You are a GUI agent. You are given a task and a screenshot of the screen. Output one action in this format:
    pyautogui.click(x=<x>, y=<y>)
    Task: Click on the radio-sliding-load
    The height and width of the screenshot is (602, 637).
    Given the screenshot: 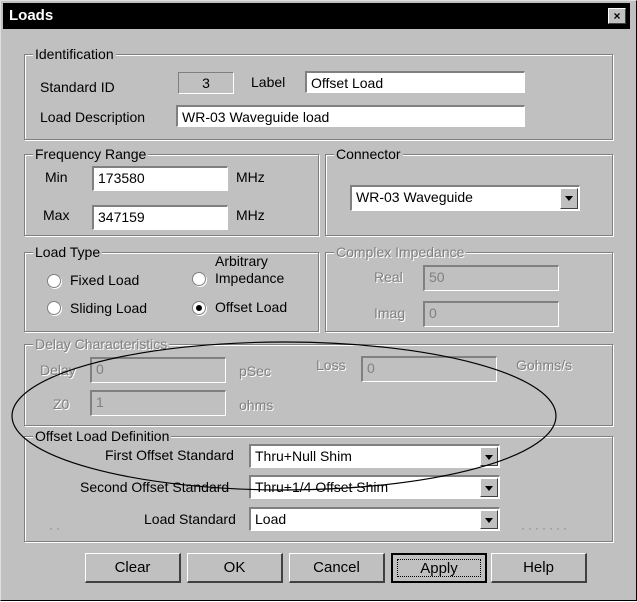 What is the action you would take?
    pyautogui.click(x=54, y=308)
    